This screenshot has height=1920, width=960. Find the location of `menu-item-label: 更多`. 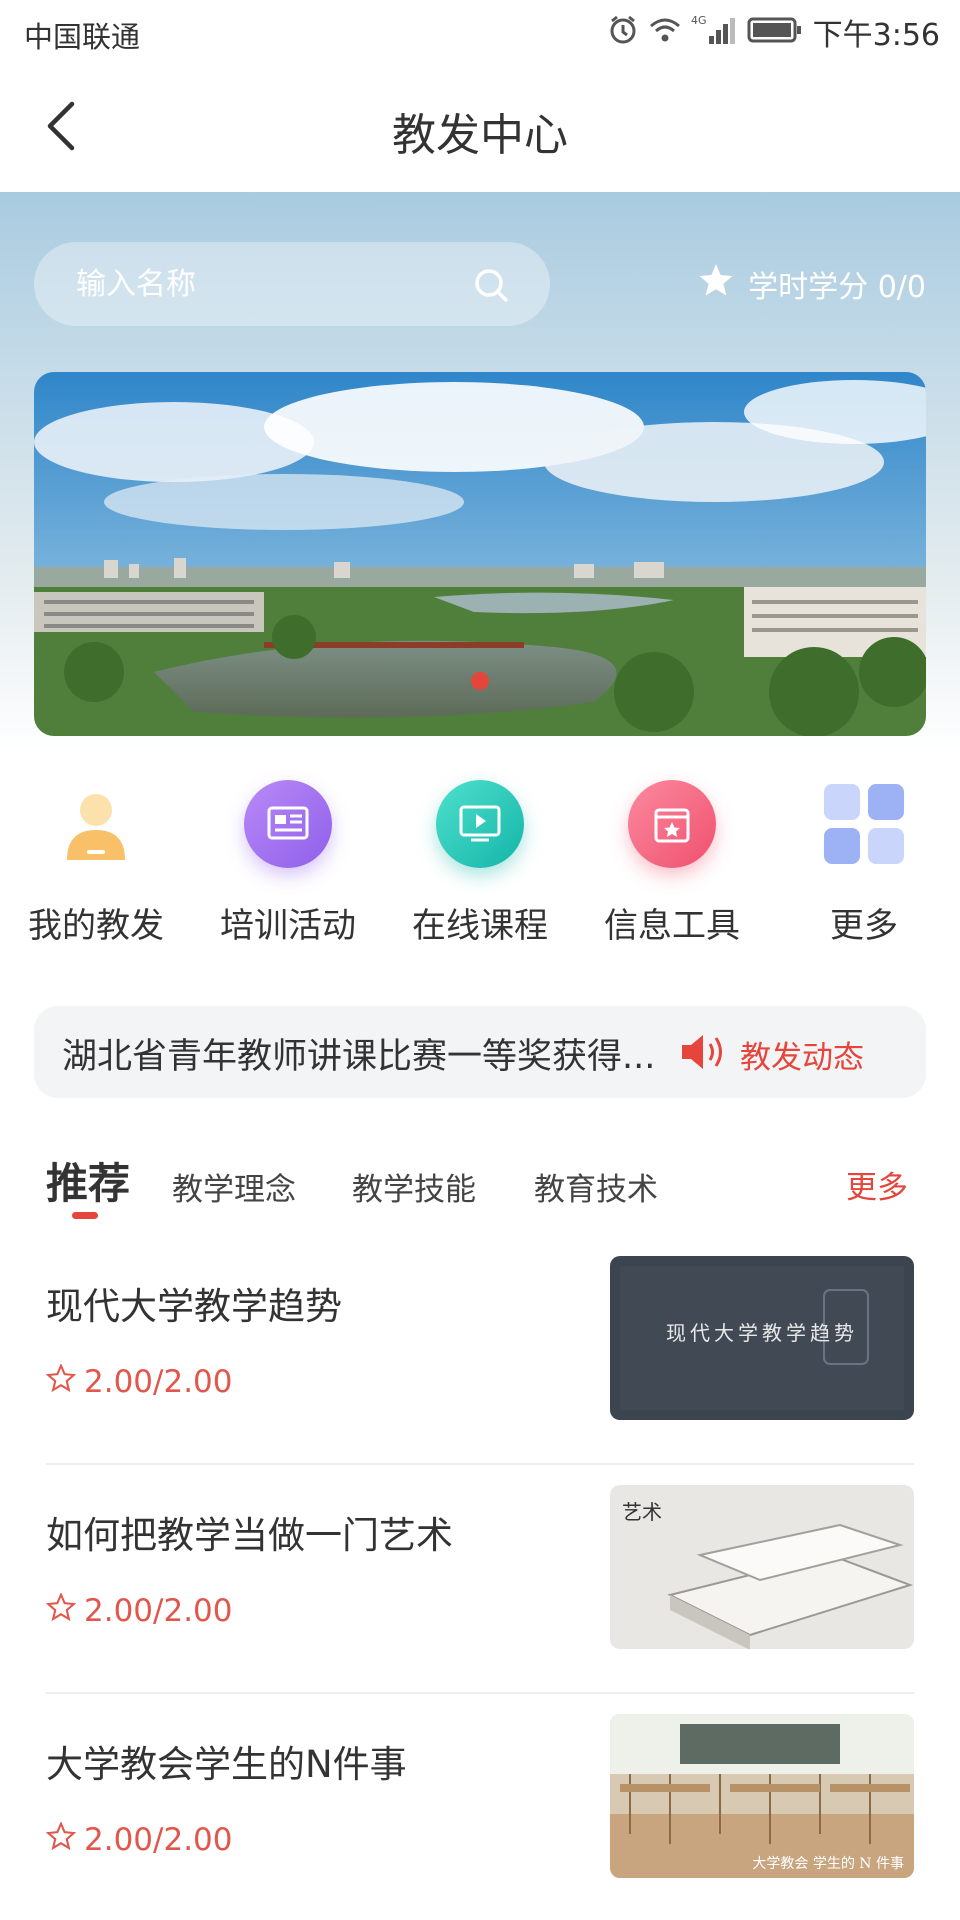

menu-item-label: 更多 is located at coordinates (864, 926).